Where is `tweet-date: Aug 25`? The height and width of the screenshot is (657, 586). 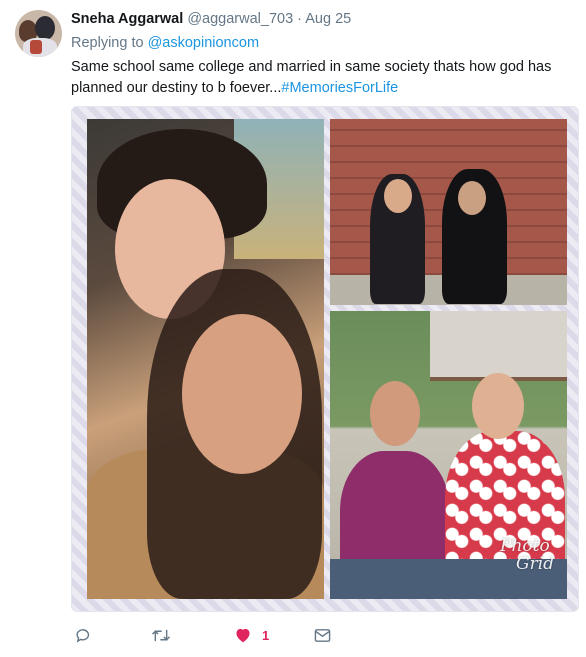
tweet-date: Aug 25 is located at coordinates (328, 19).